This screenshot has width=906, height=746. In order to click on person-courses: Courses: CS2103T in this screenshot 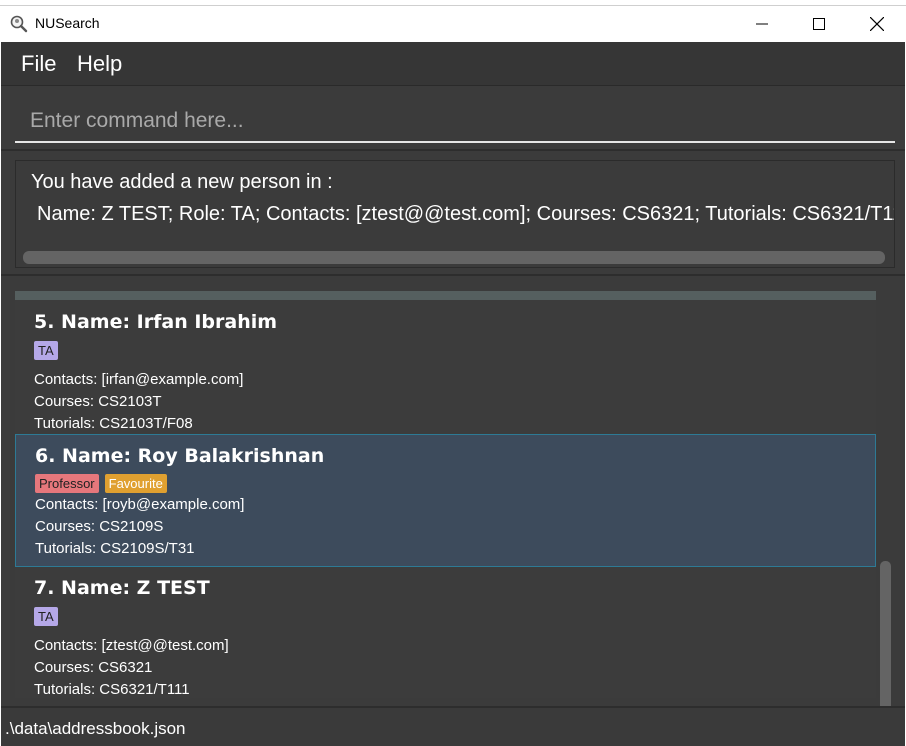, I will do `click(98, 401)`.